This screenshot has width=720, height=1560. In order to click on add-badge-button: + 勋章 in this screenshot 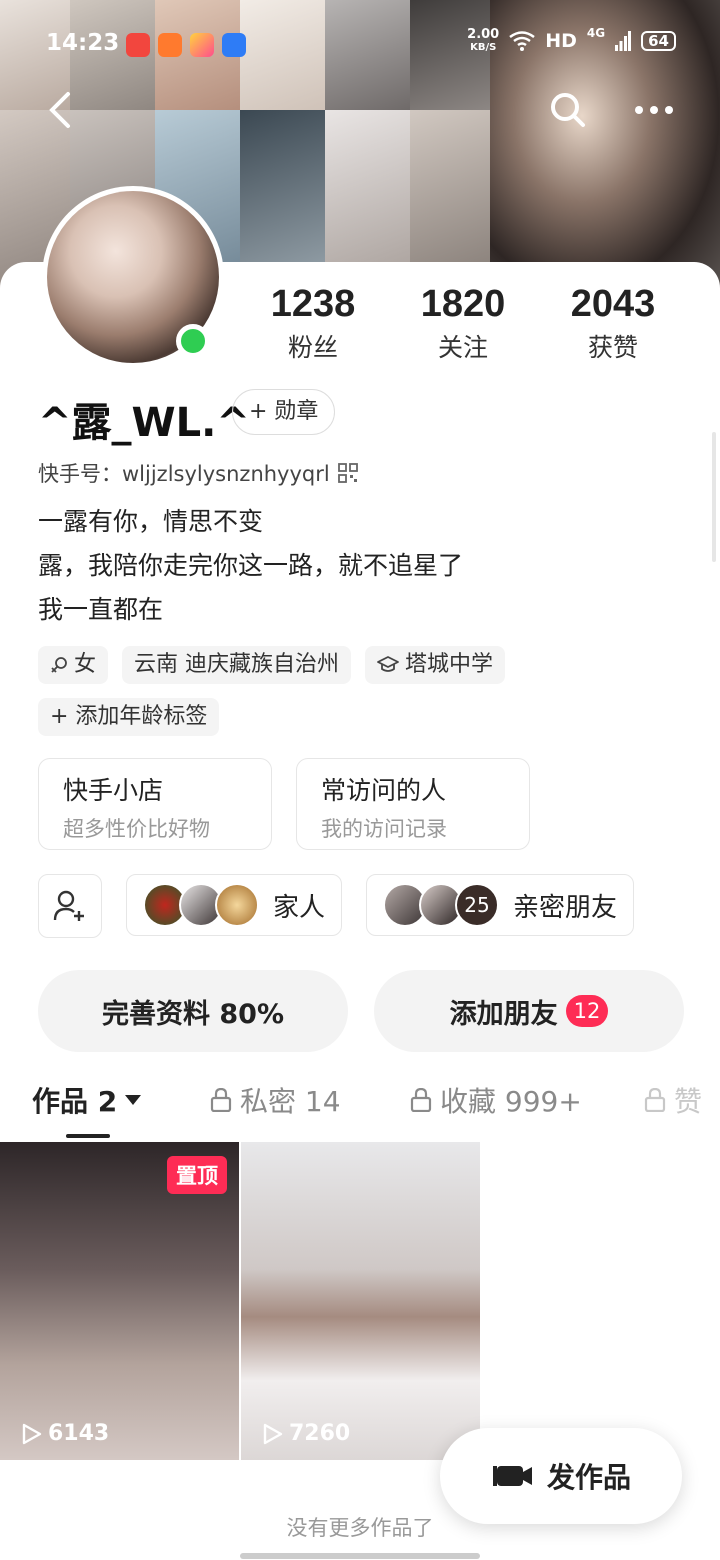, I will do `click(284, 412)`.